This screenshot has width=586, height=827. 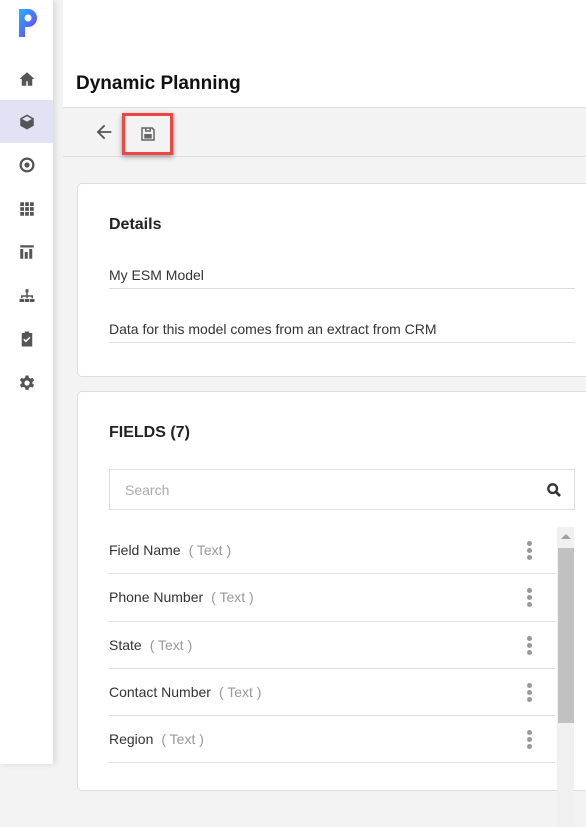 I want to click on save-button, so click(x=147, y=134).